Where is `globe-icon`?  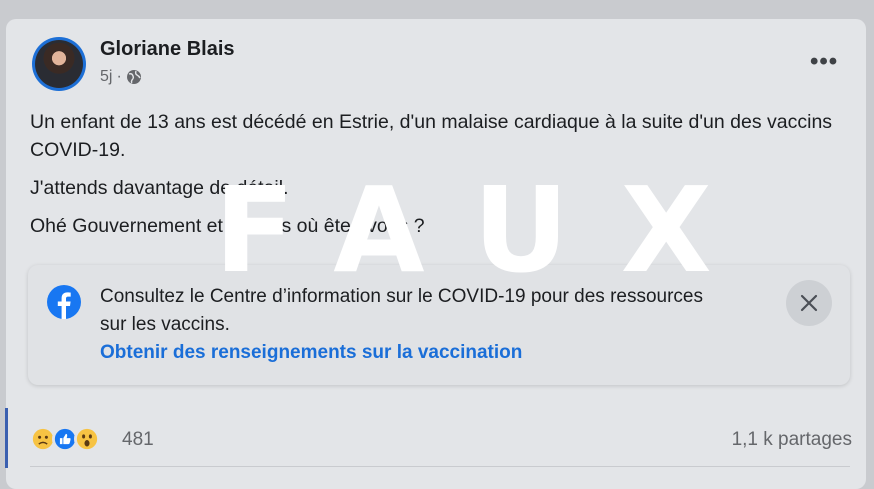
globe-icon is located at coordinates (133, 77).